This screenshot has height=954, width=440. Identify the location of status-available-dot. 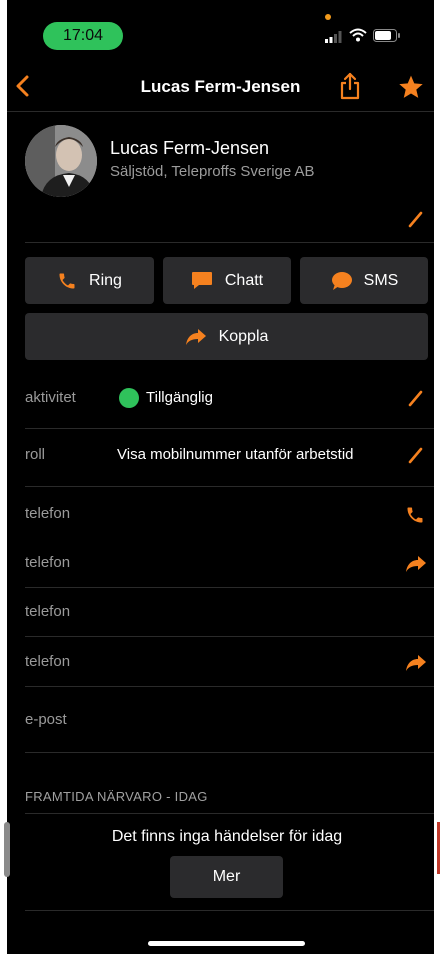
(129, 398).